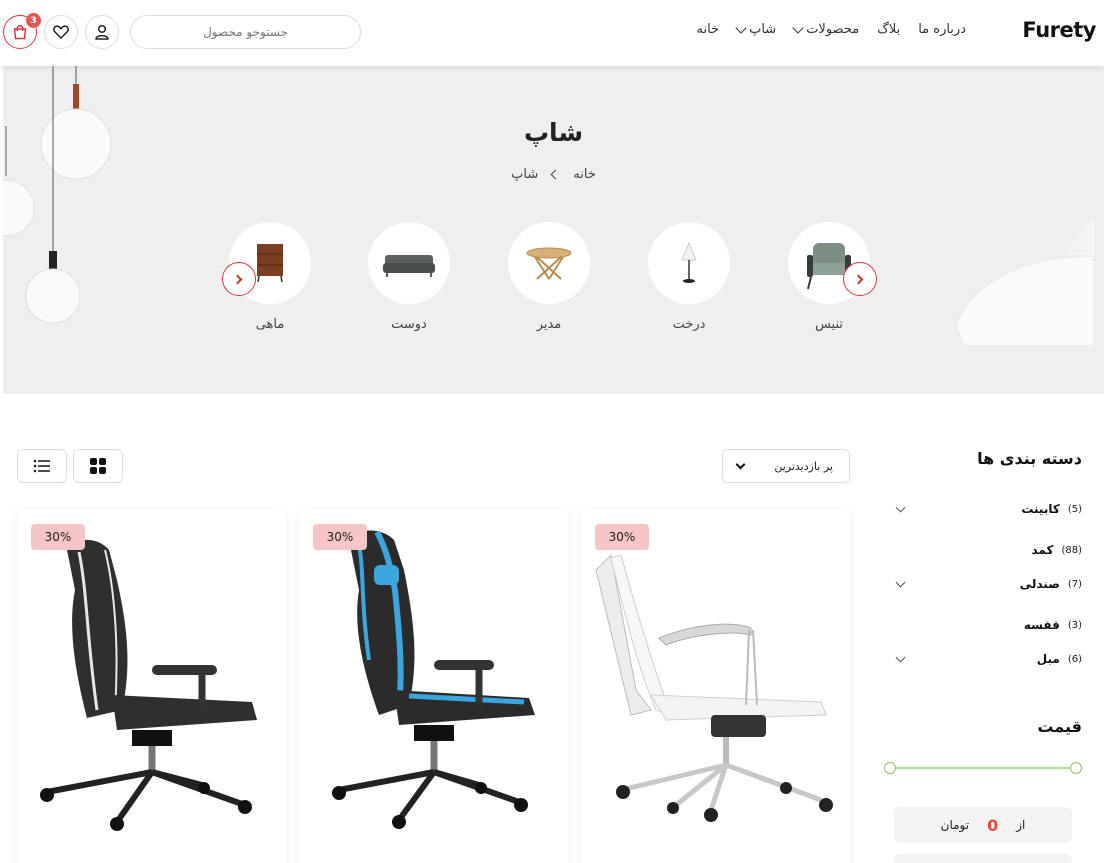 The height and width of the screenshot is (863, 1104). Describe the element at coordinates (584, 174) in the screenshot. I see `breadcrumb-link-home: خانه` at that location.